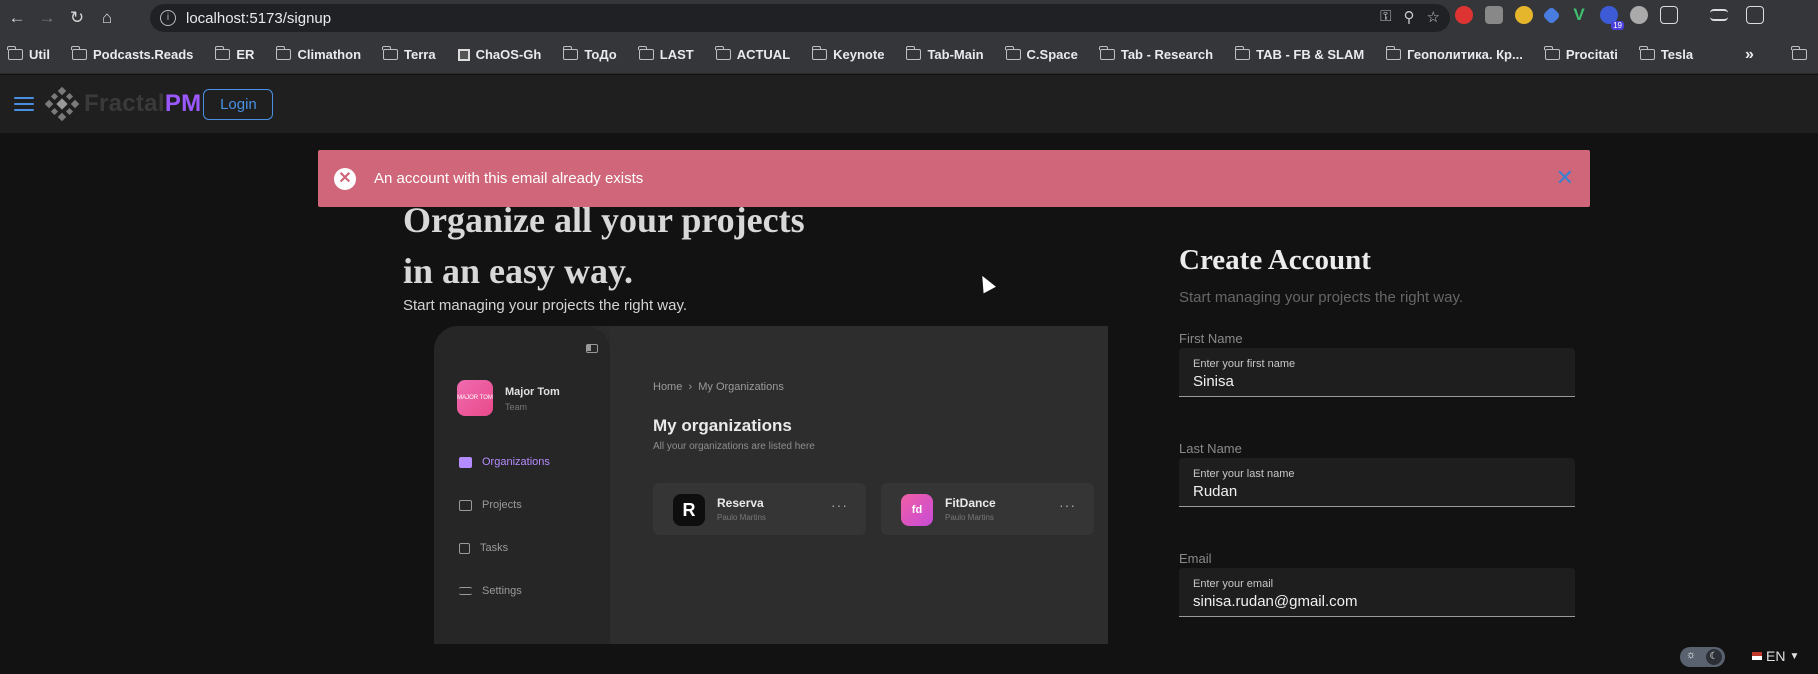  I want to click on reload-icon: ↻, so click(77, 18).